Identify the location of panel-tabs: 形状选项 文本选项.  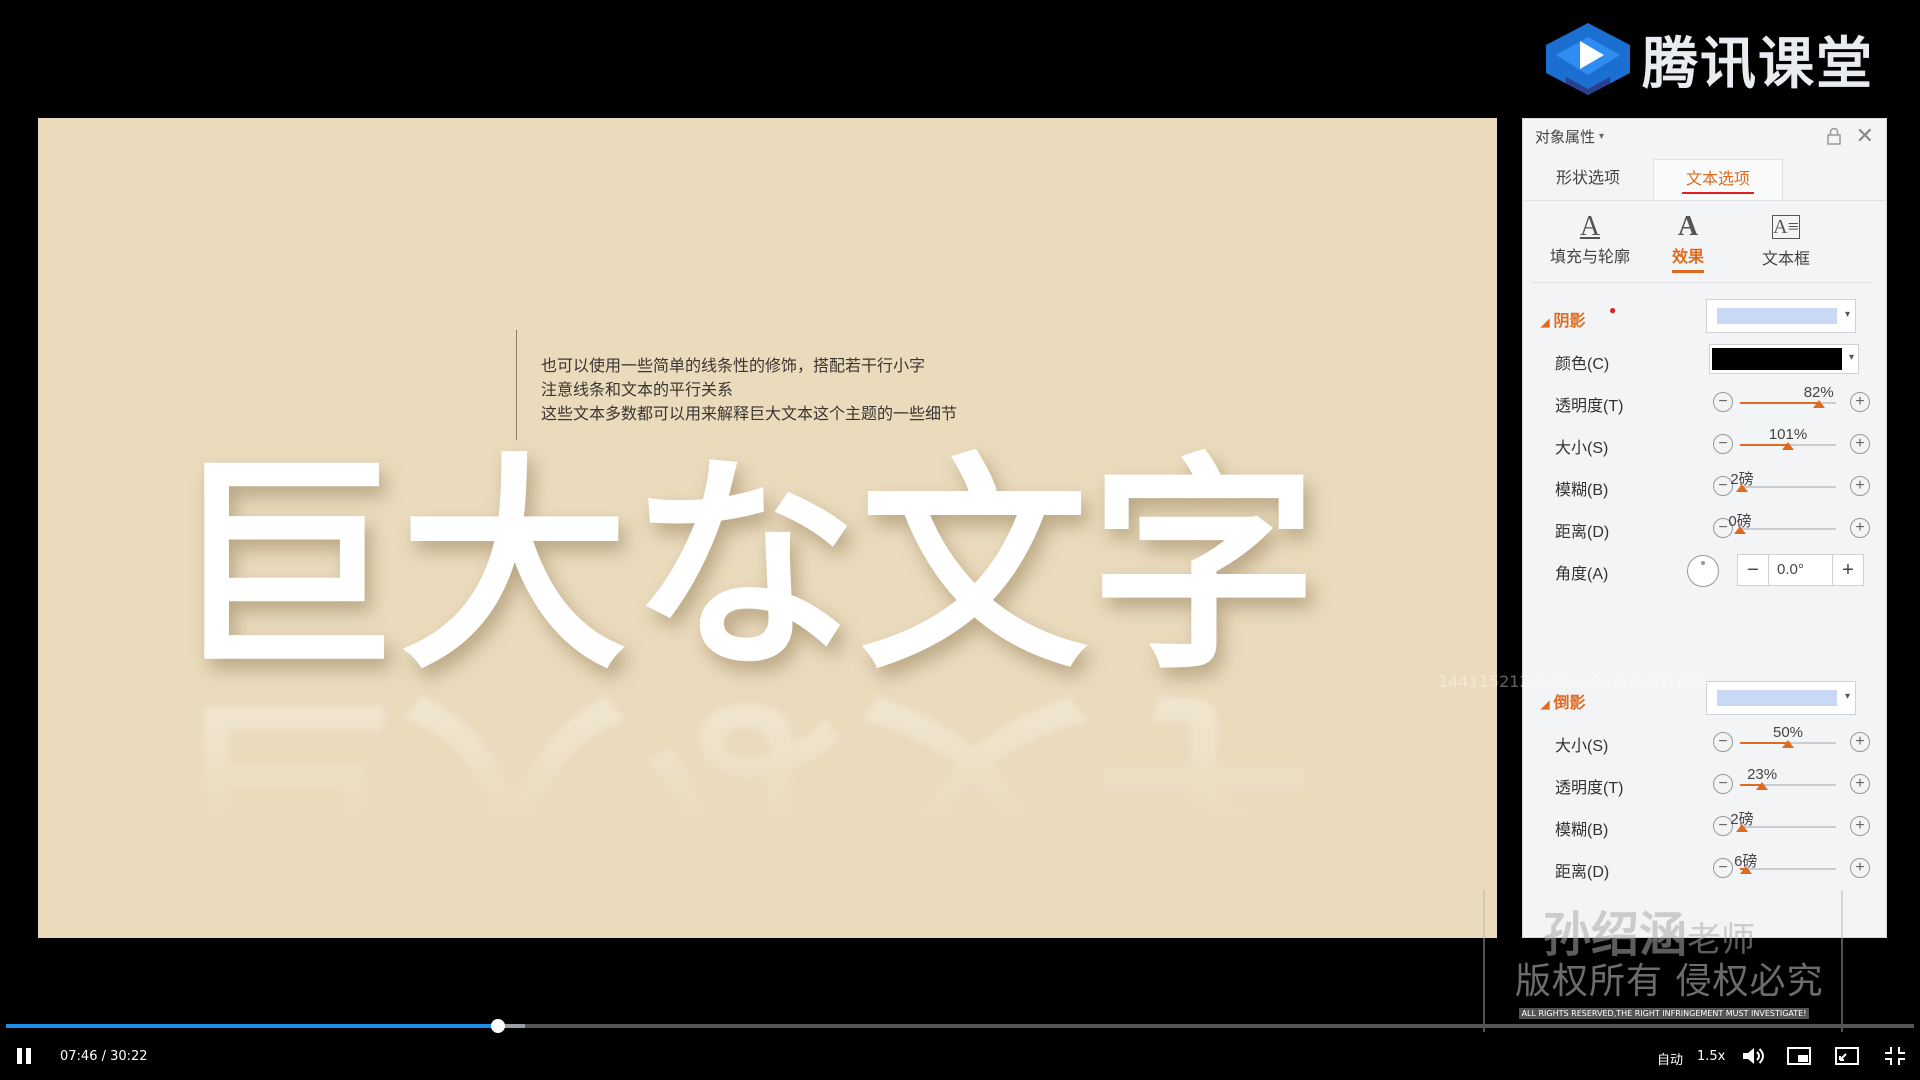
(1704, 180).